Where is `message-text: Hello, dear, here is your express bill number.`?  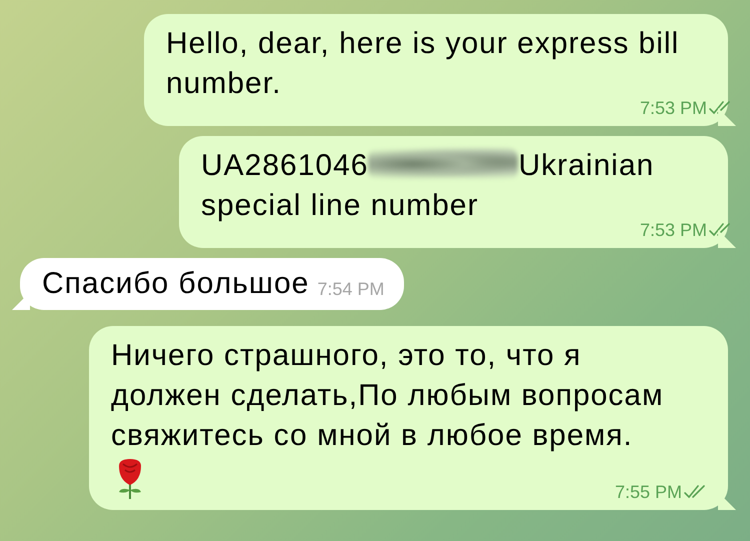 message-text: Hello, dear, here is your express bill number. is located at coordinates (423, 63).